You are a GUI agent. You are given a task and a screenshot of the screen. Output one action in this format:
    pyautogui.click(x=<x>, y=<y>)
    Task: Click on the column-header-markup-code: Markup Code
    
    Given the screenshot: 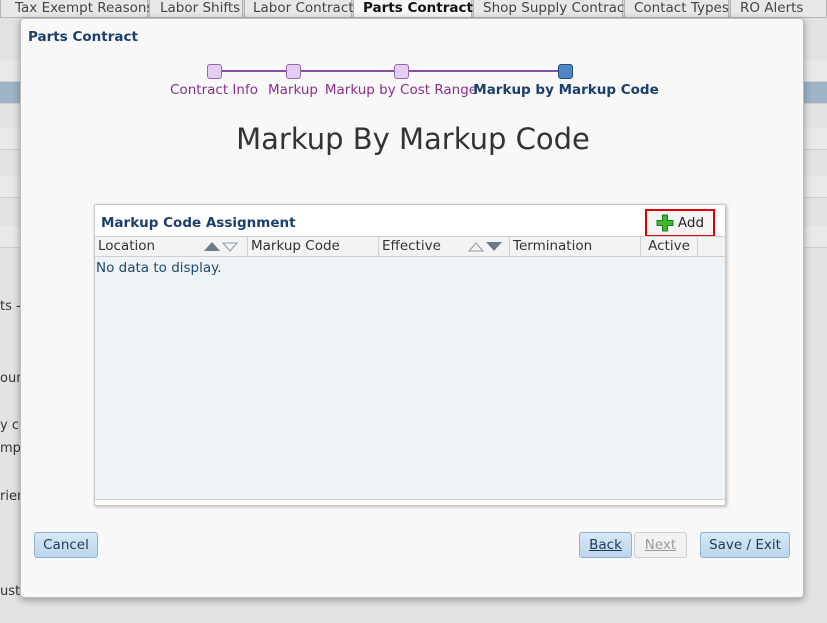 What is the action you would take?
    pyautogui.click(x=313, y=247)
    